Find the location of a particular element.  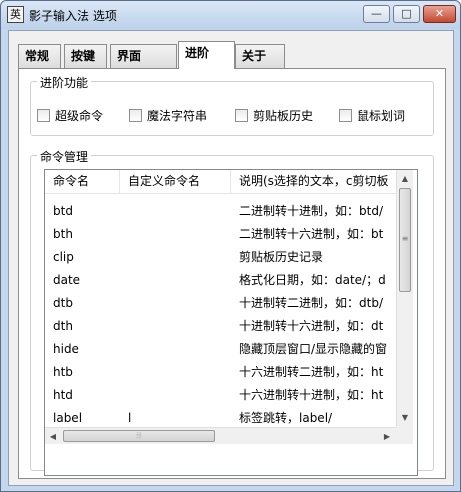

table-row: dtb 十进制转二进制，如：dtb/ is located at coordinates (220, 303).